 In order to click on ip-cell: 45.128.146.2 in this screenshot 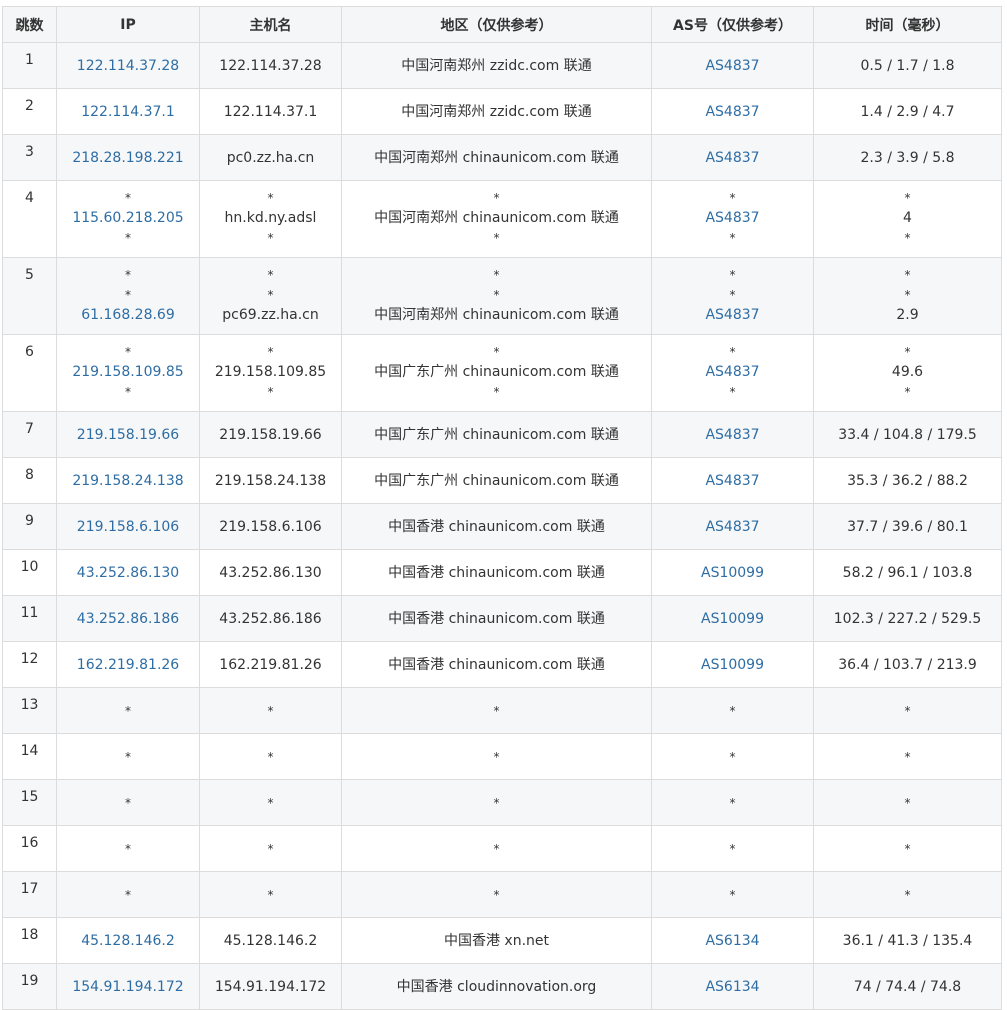, I will do `click(128, 940)`.